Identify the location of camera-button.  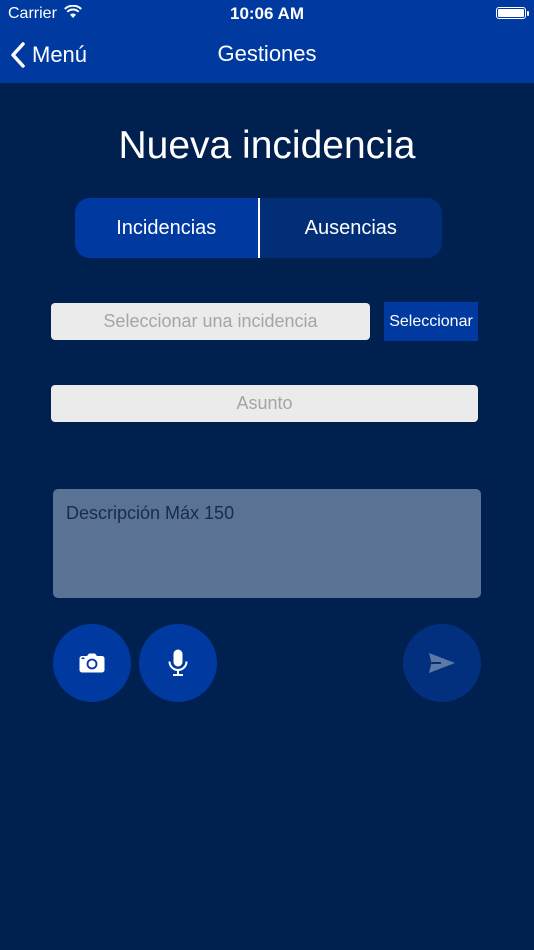
(92, 663).